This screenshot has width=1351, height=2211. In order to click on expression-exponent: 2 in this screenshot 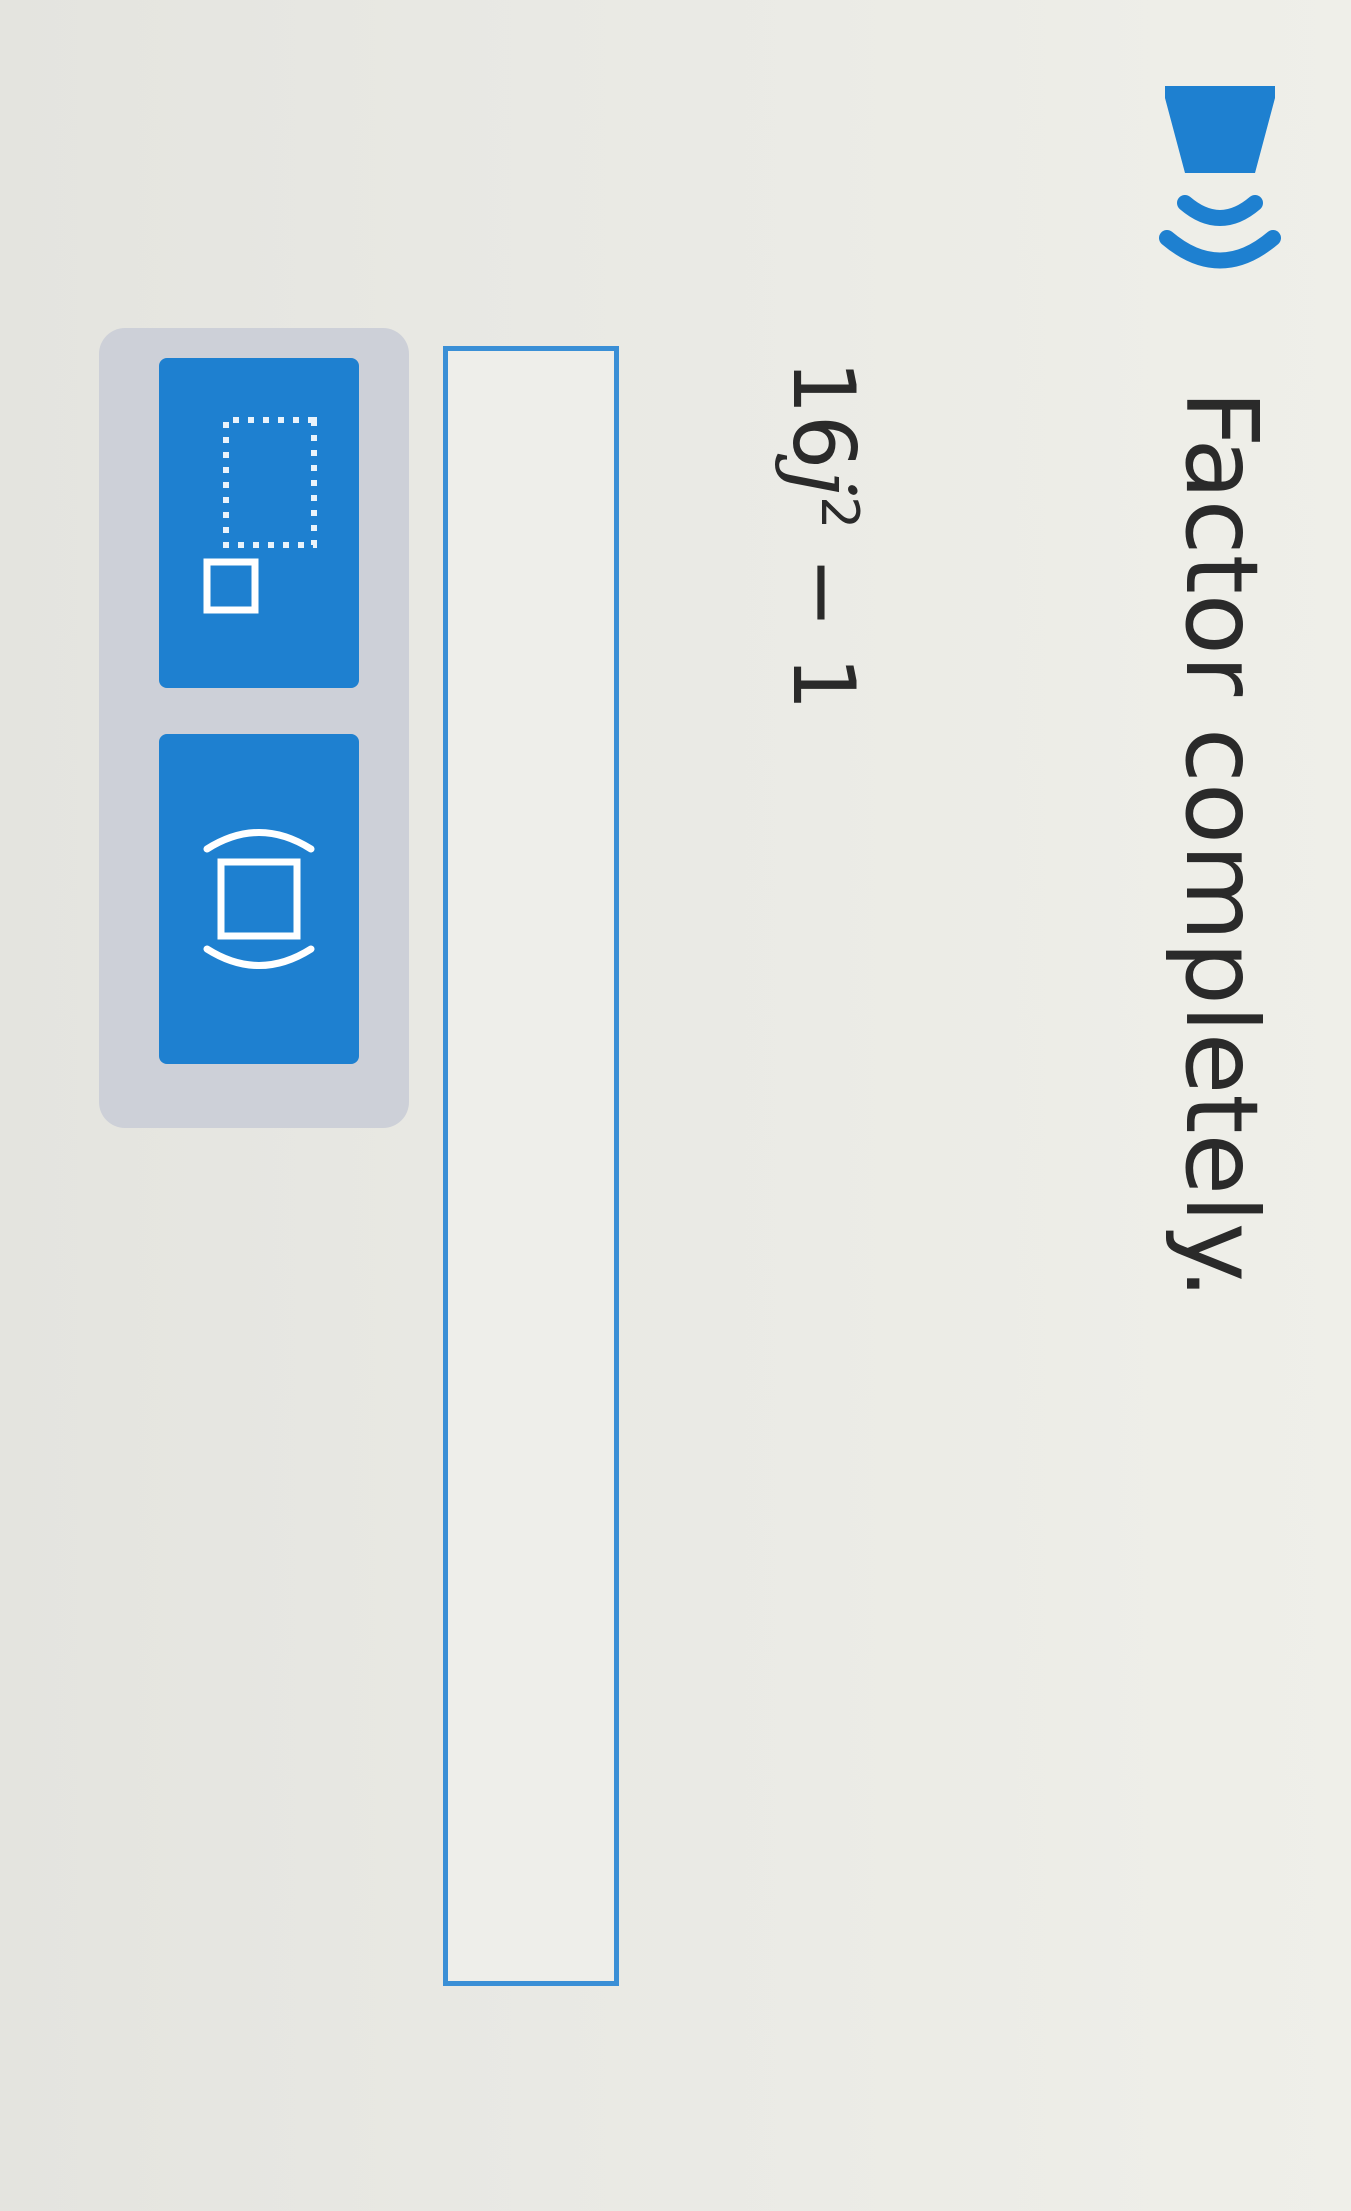, I will do `click(839, 513)`.